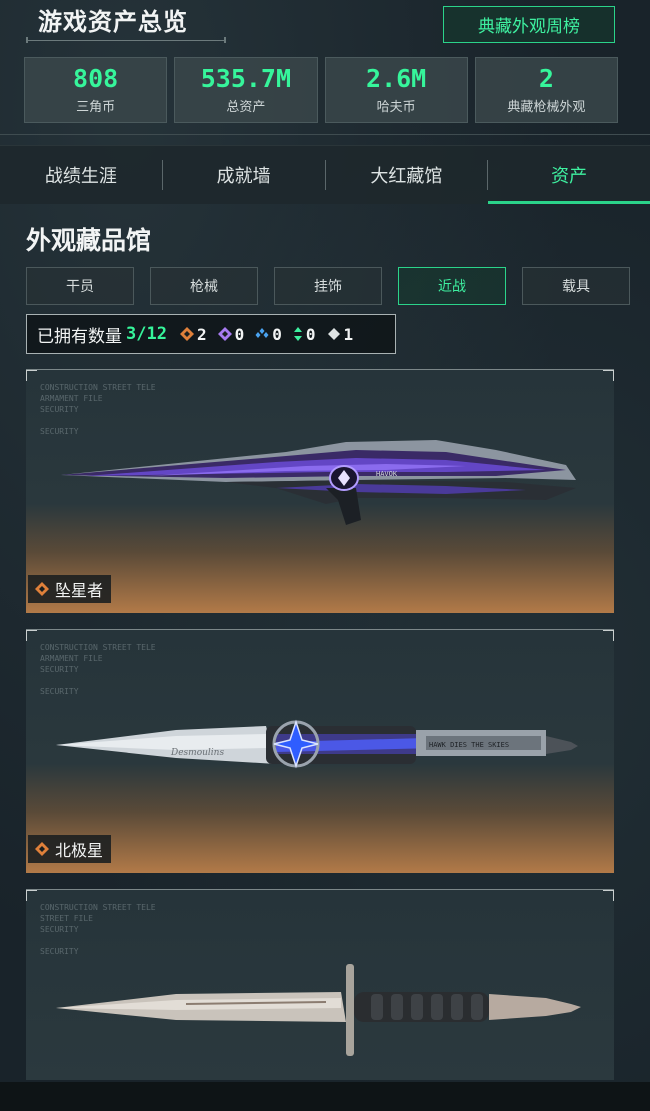 The image size is (650, 1111). What do you see at coordinates (81, 175) in the screenshot?
I see `tab-career-record: 战绩生涯` at bounding box center [81, 175].